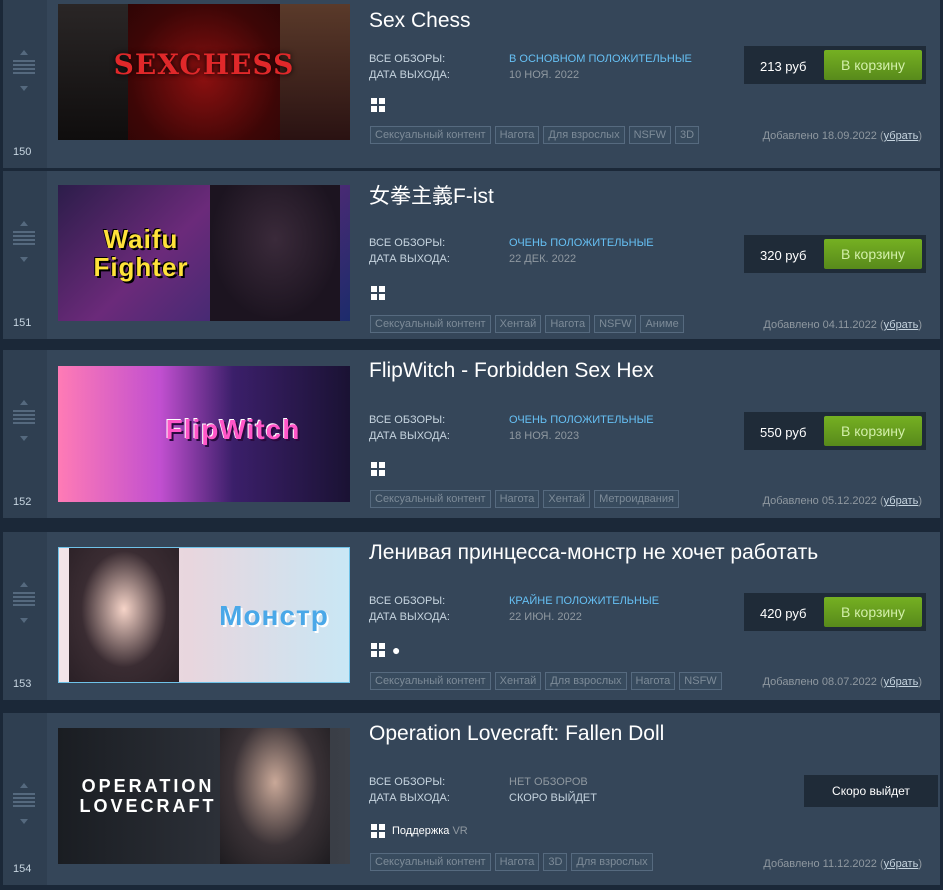  What do you see at coordinates (274, 615) in the screenshot?
I see `capsule-logo: Монстр` at bounding box center [274, 615].